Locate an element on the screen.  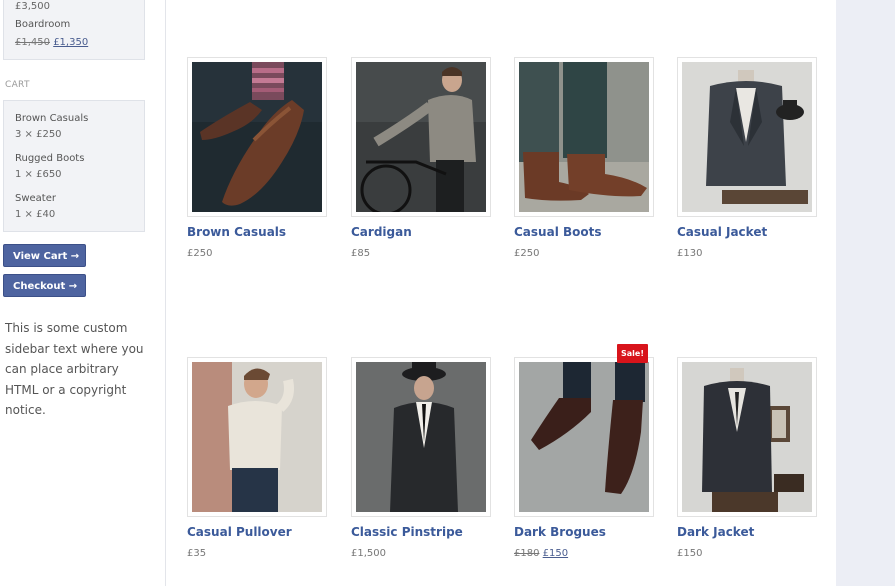
sale-badge: Sale! is located at coordinates (632, 353).